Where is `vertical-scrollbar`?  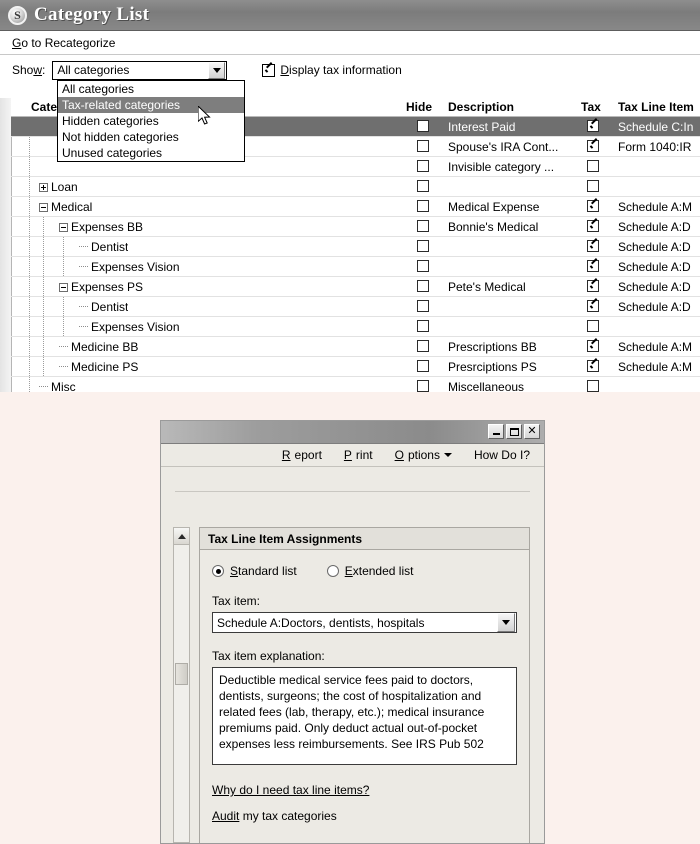
vertical-scrollbar is located at coordinates (181, 685).